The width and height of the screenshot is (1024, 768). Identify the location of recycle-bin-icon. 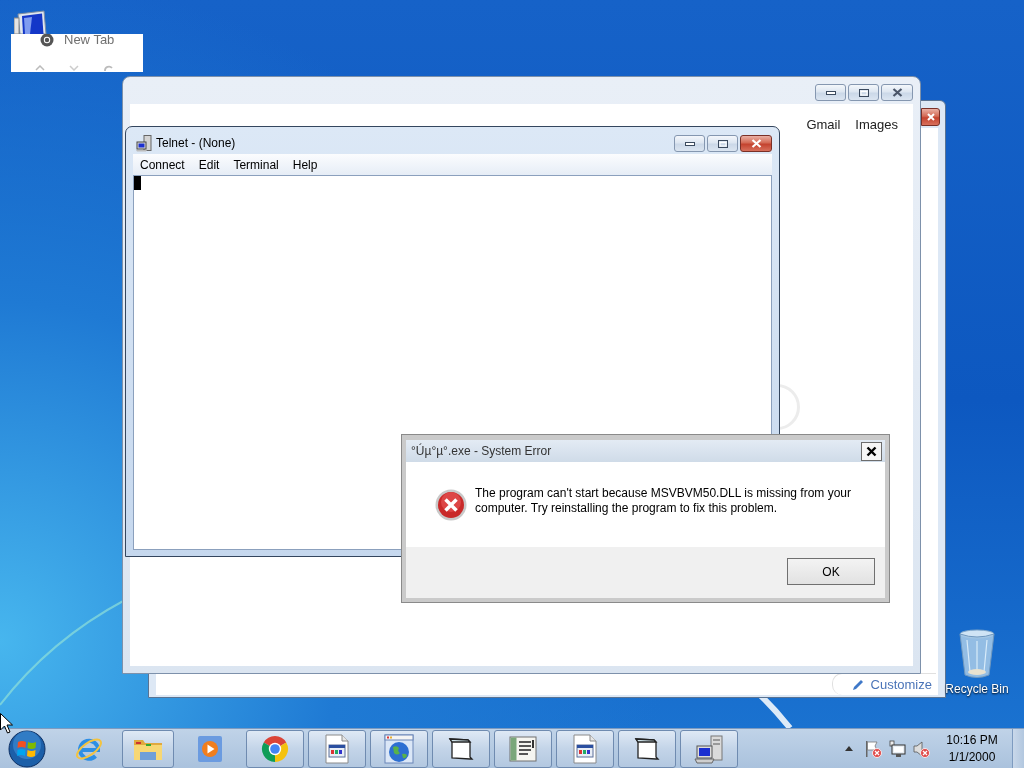
(977, 654).